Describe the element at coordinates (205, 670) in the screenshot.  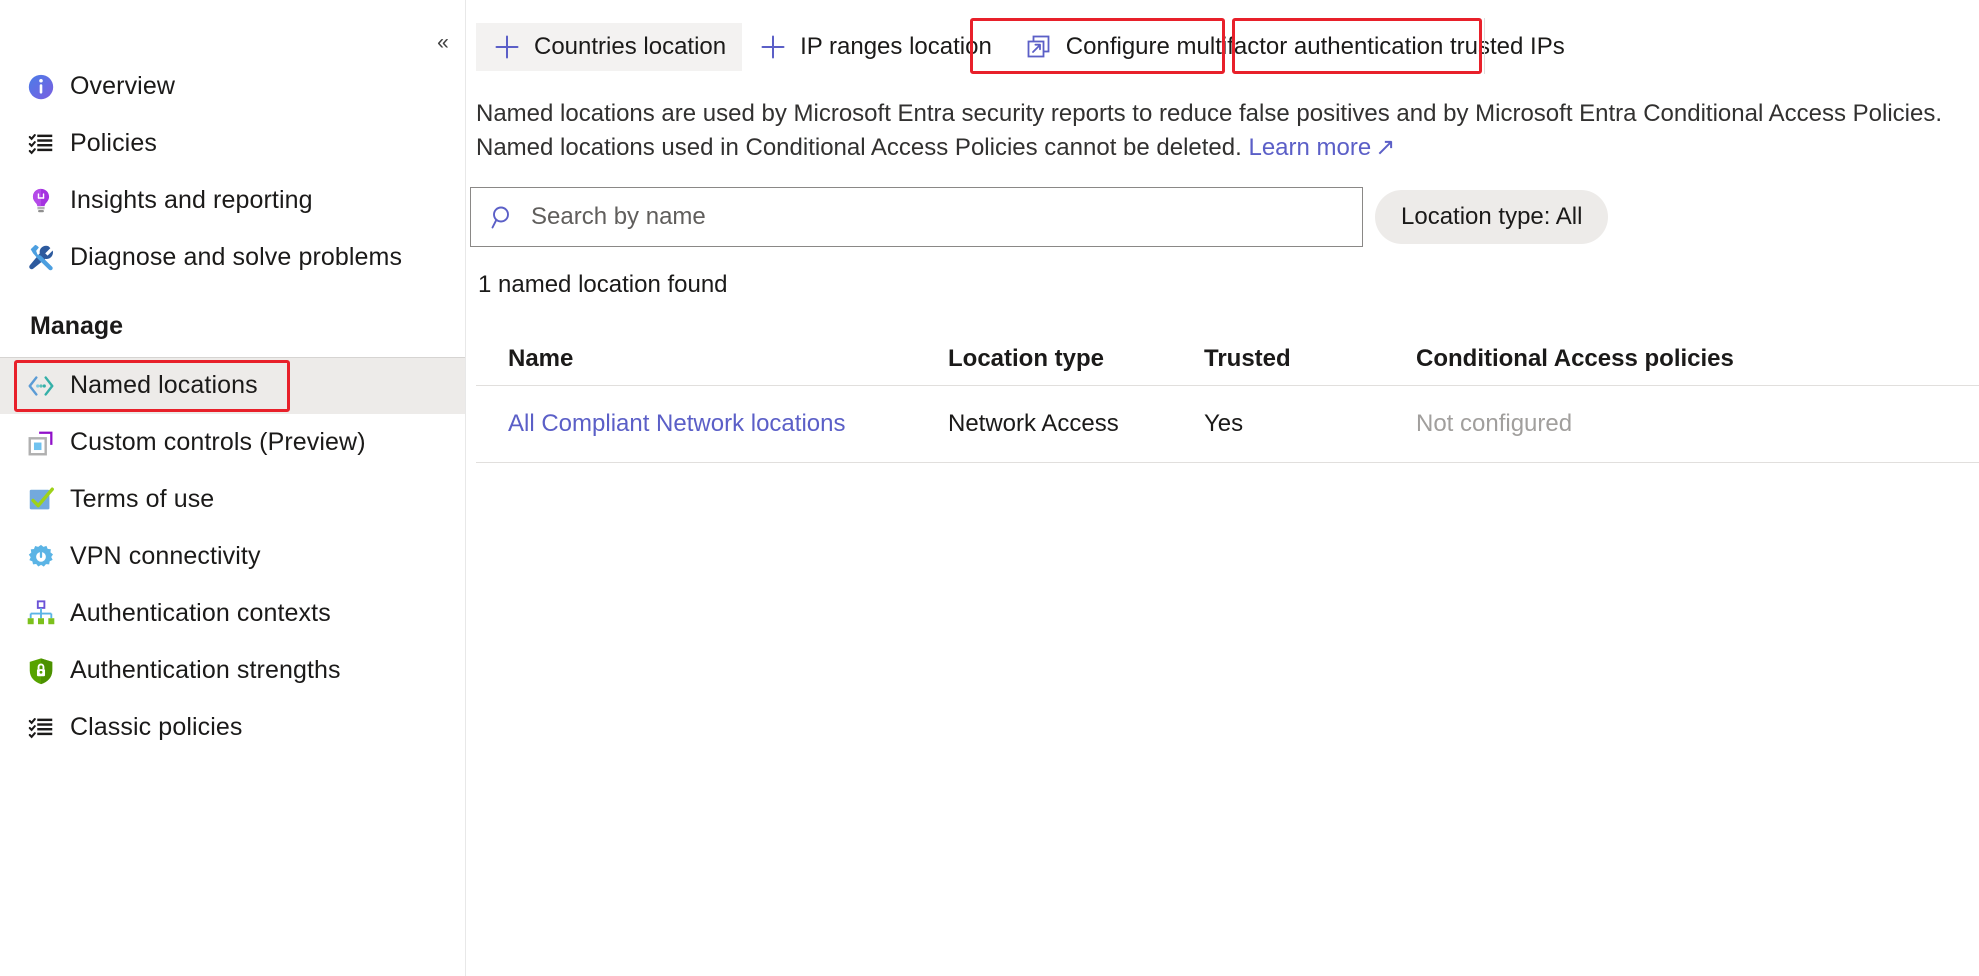
I see `sidebar-item-label: Authentication strengths` at that location.